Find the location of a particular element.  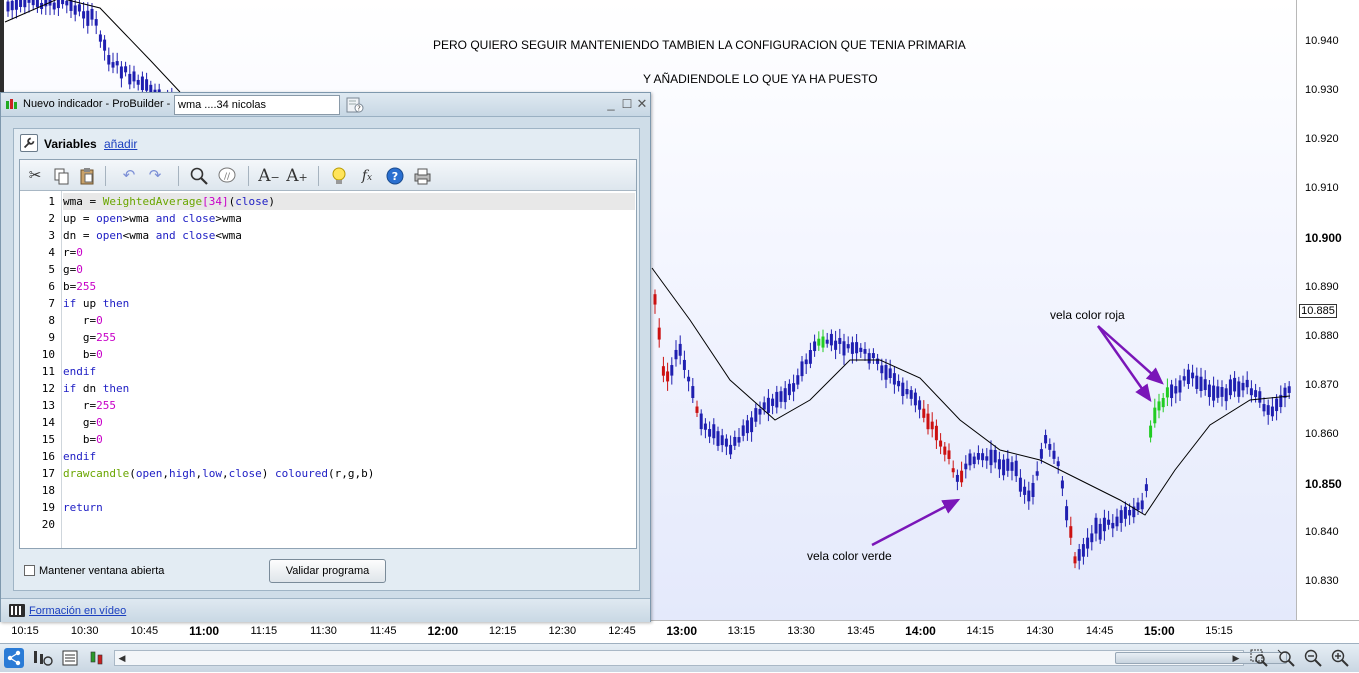

price-tick: 10.830 is located at coordinates (1322, 581).